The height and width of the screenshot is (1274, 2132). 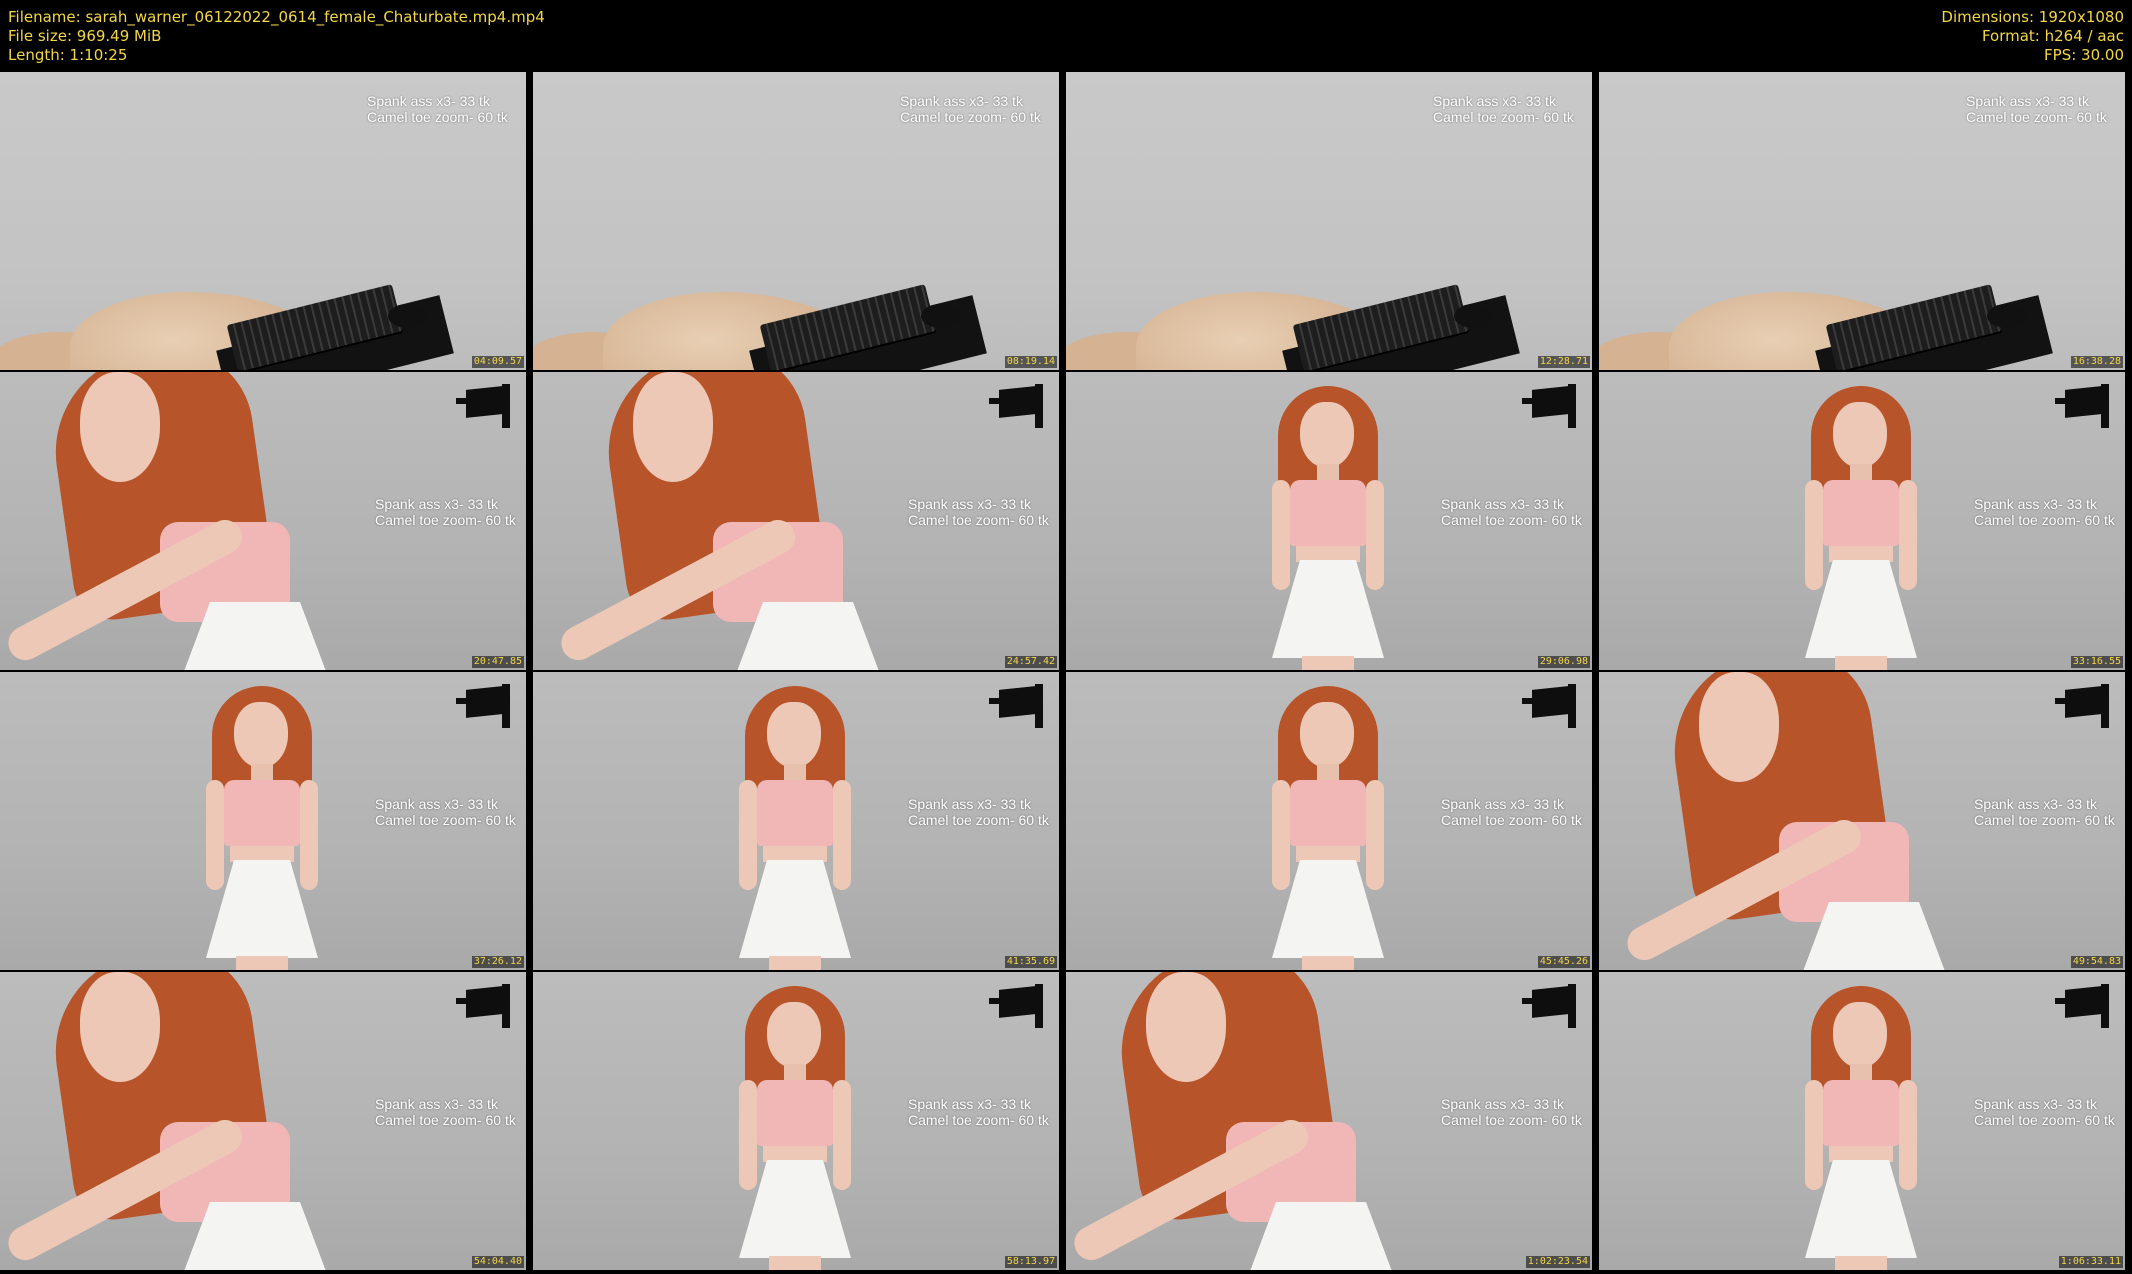 What do you see at coordinates (2052, 36) in the screenshot?
I see `format-text: Format: h264 / aac` at bounding box center [2052, 36].